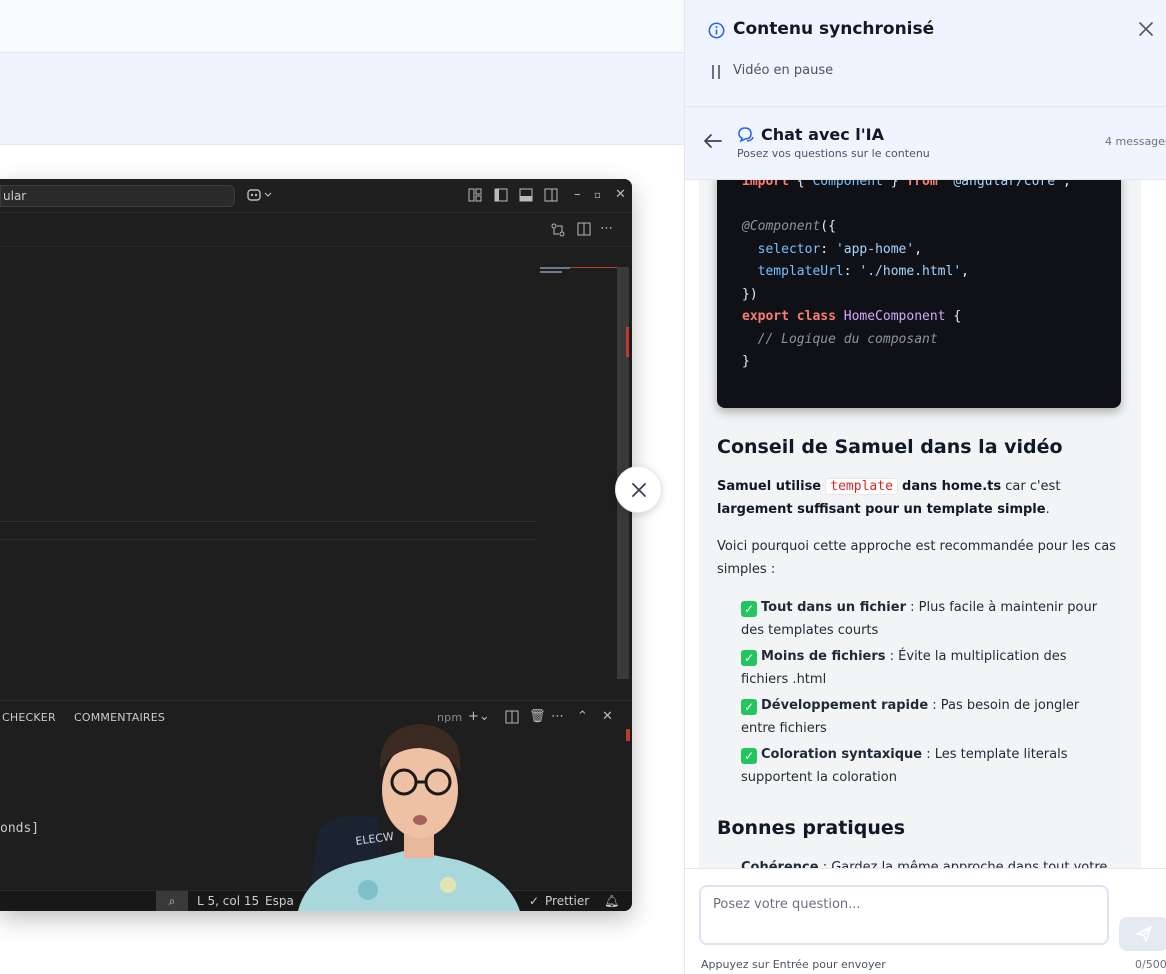 The width and height of the screenshot is (1166, 974). Describe the element at coordinates (597, 195) in the screenshot. I see `restore-icon: ▫` at that location.